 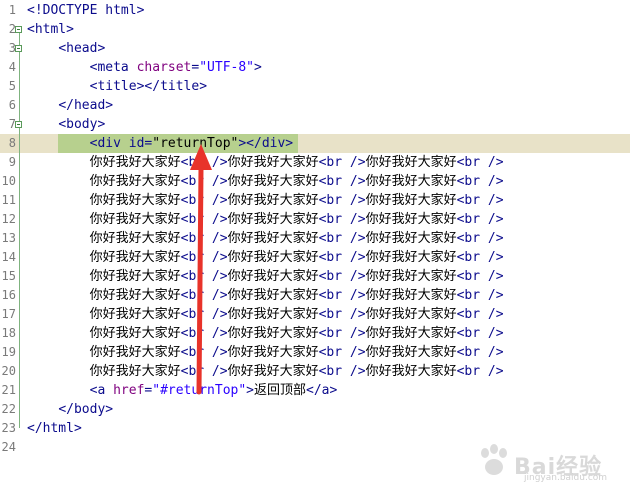 I want to click on line-code: <title></title>, so click(x=117, y=86).